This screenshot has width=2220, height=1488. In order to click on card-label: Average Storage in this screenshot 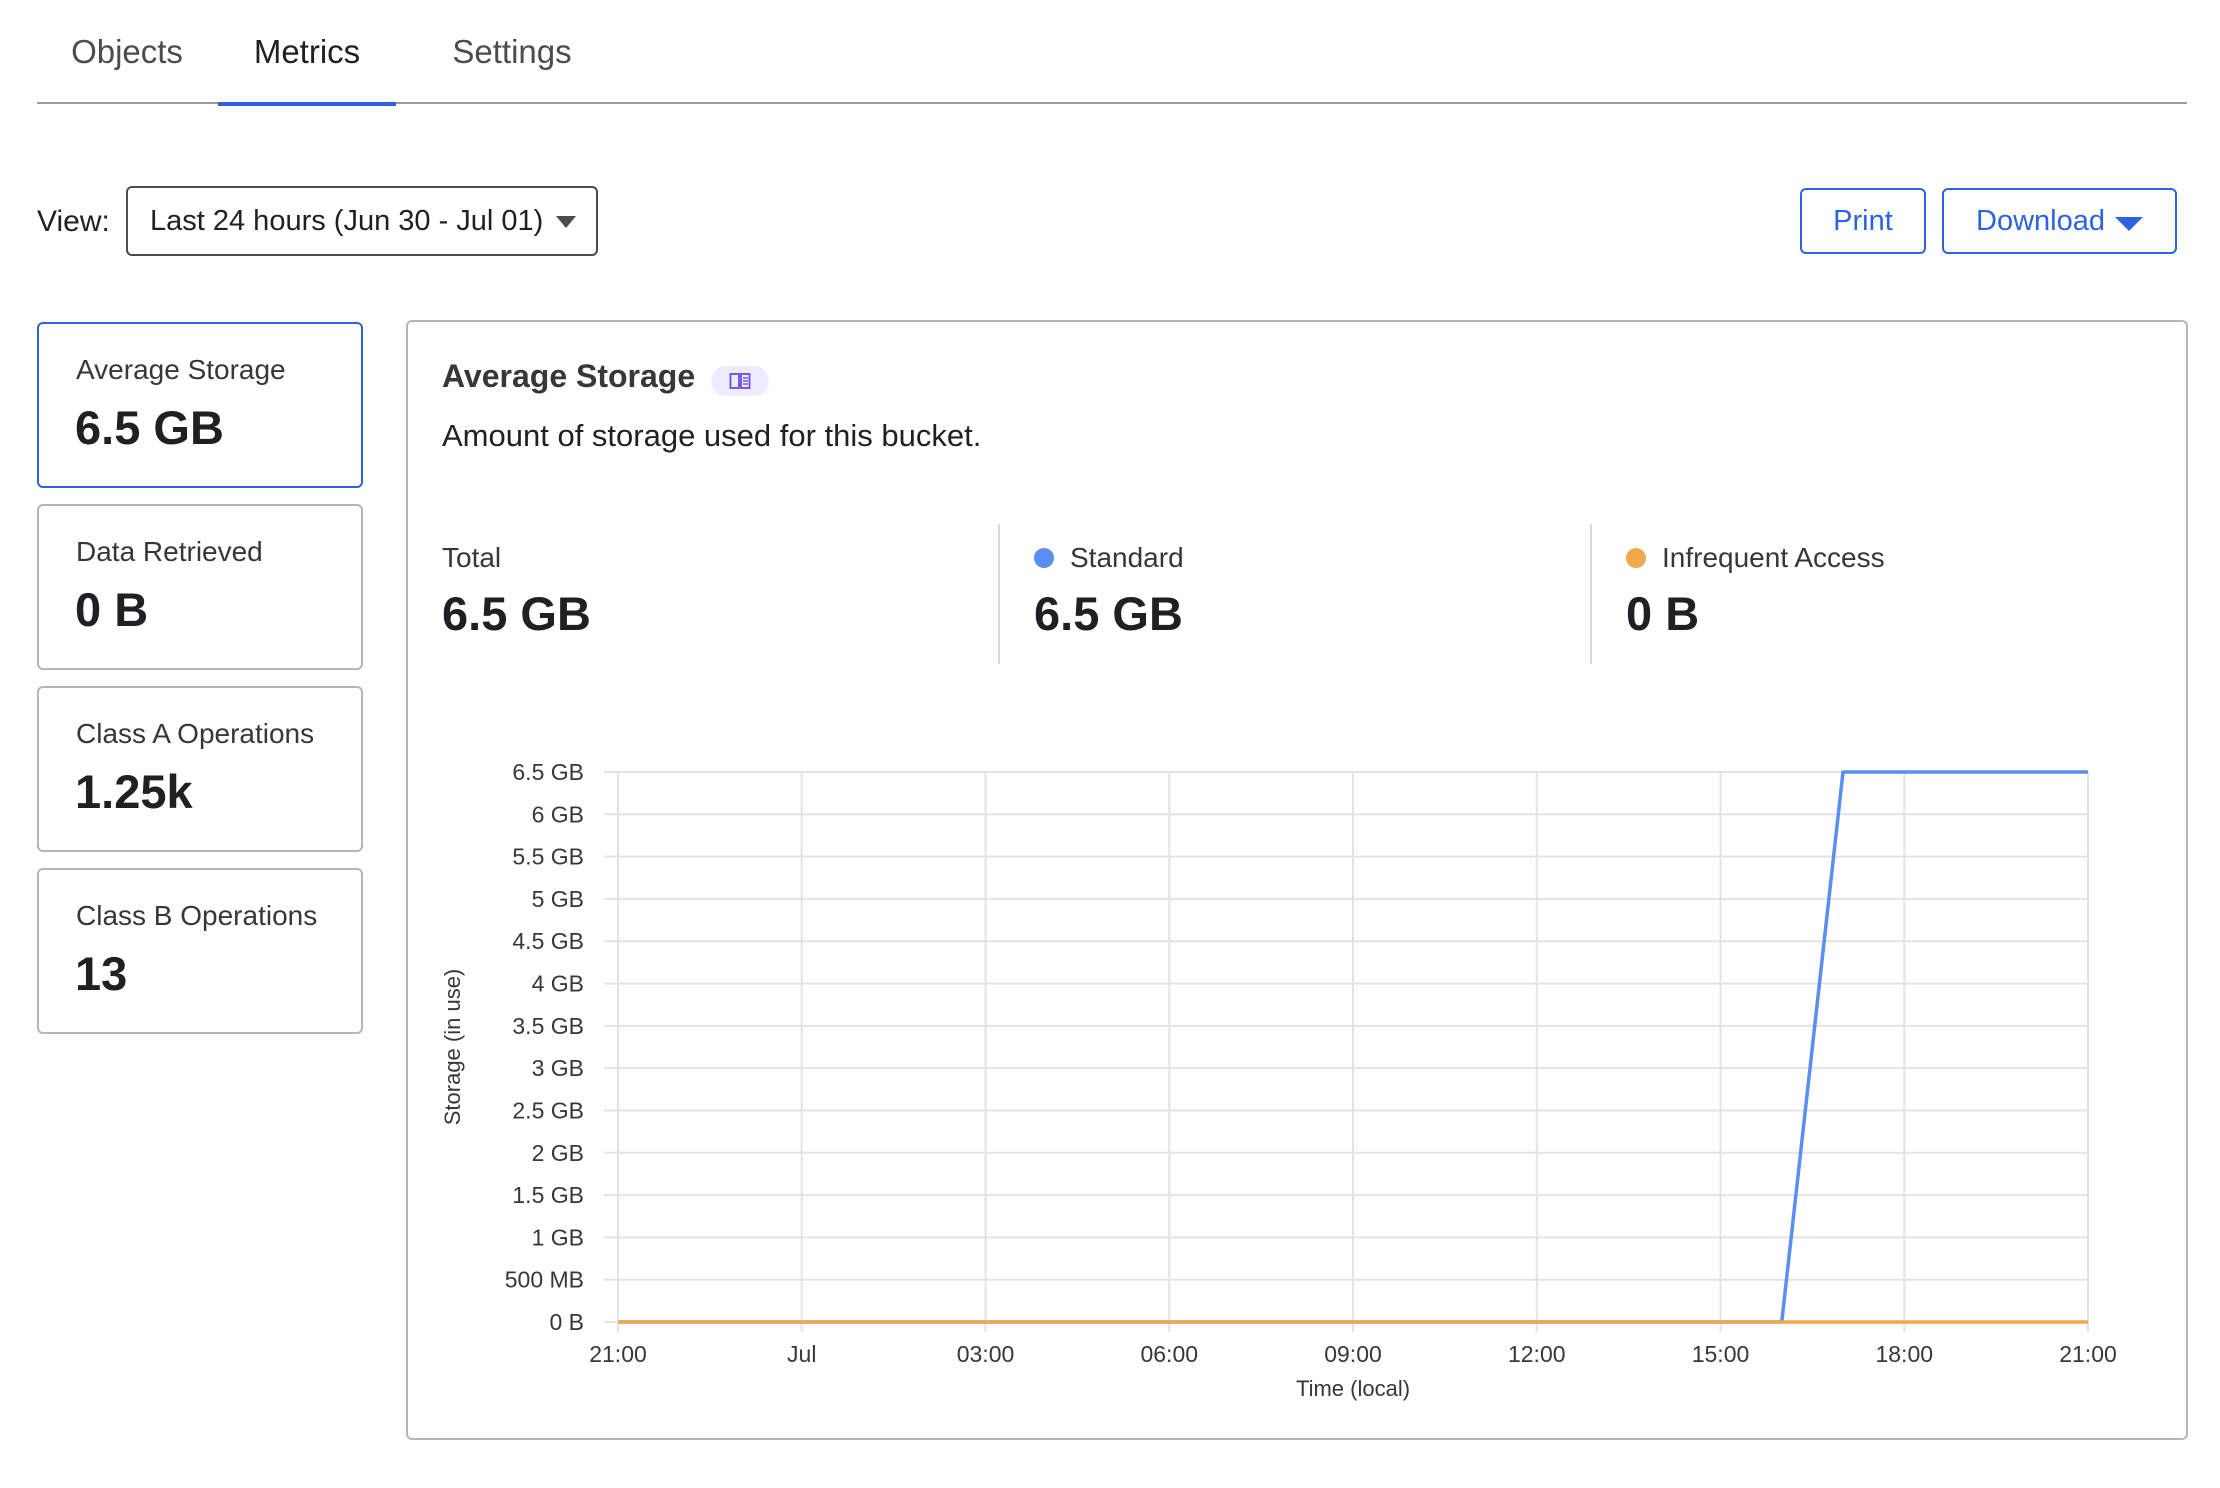, I will do `click(181, 369)`.